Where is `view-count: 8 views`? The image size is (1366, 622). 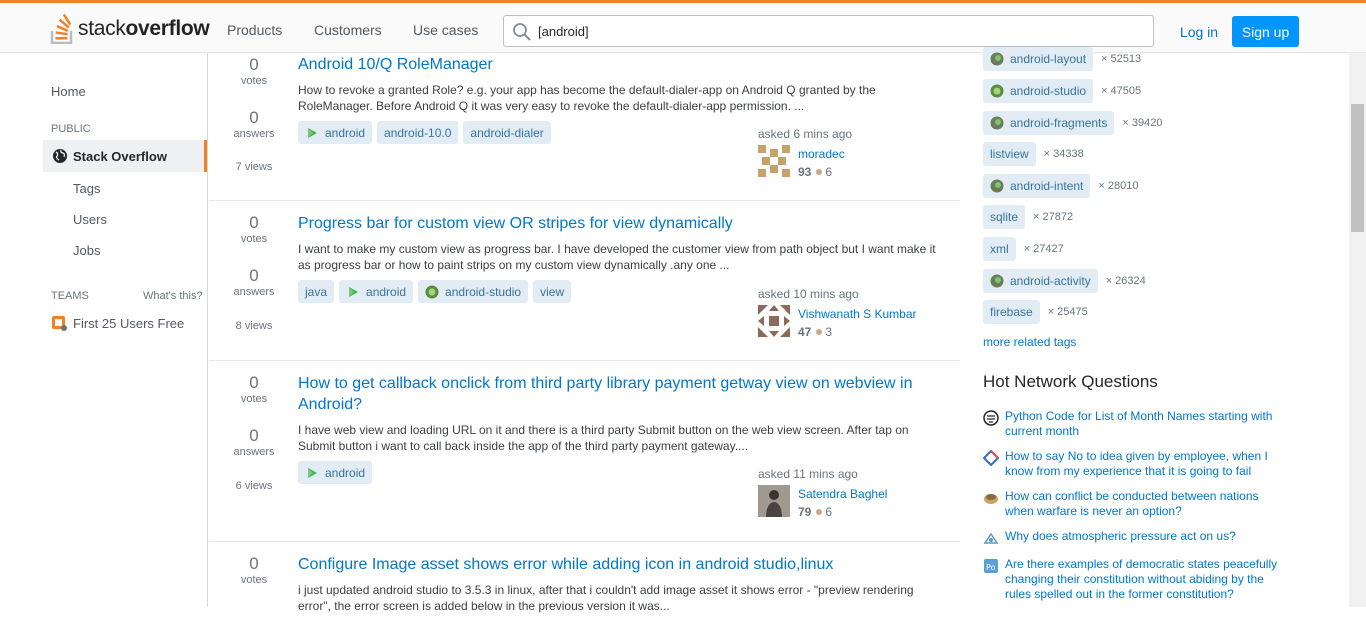 view-count: 8 views is located at coordinates (254, 326).